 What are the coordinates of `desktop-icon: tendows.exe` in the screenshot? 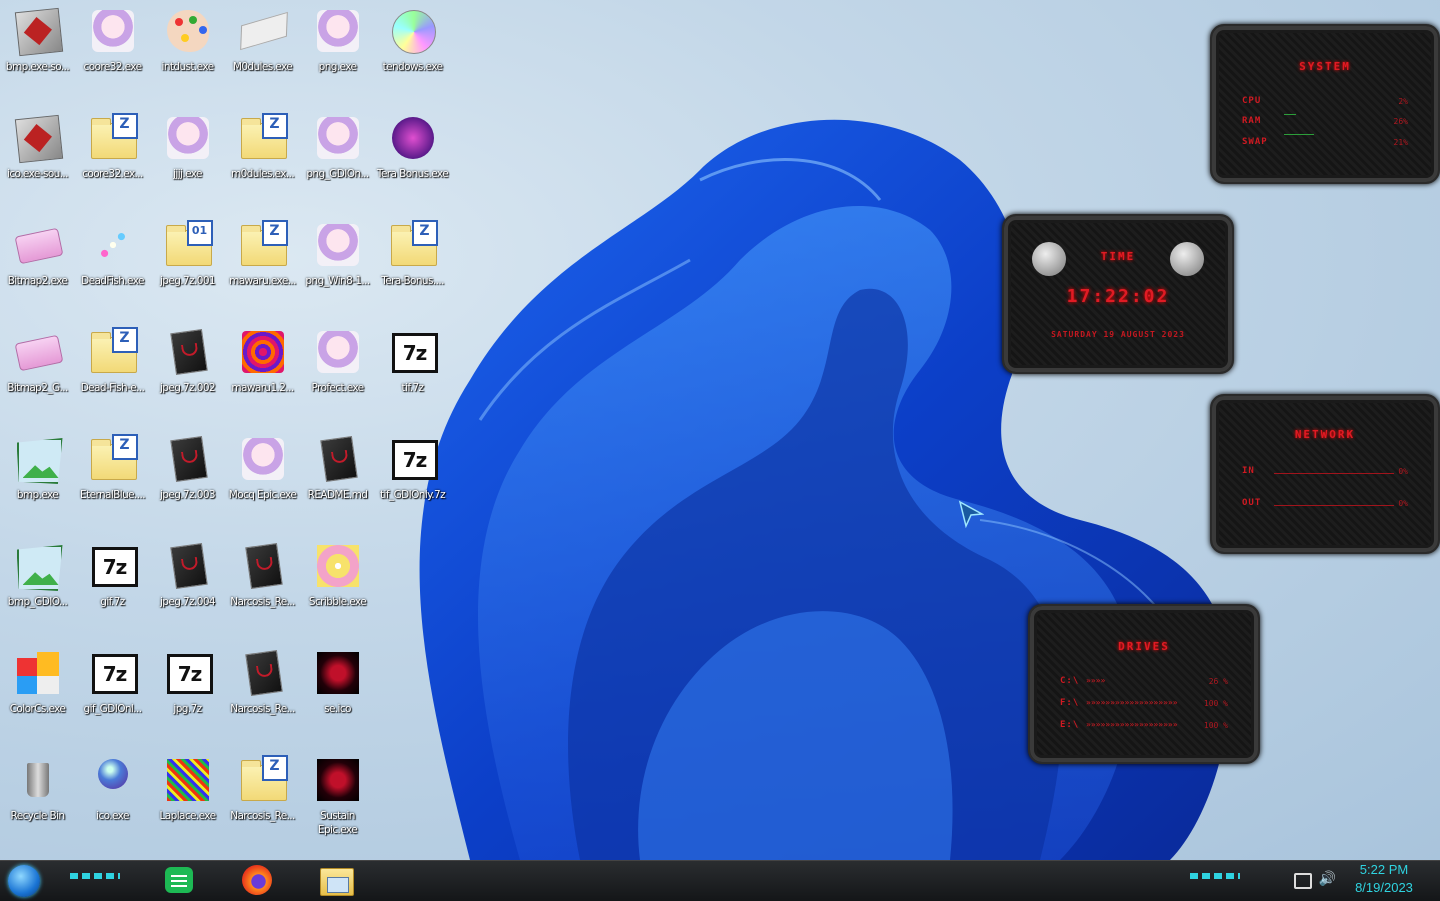 It's located at (412, 52).